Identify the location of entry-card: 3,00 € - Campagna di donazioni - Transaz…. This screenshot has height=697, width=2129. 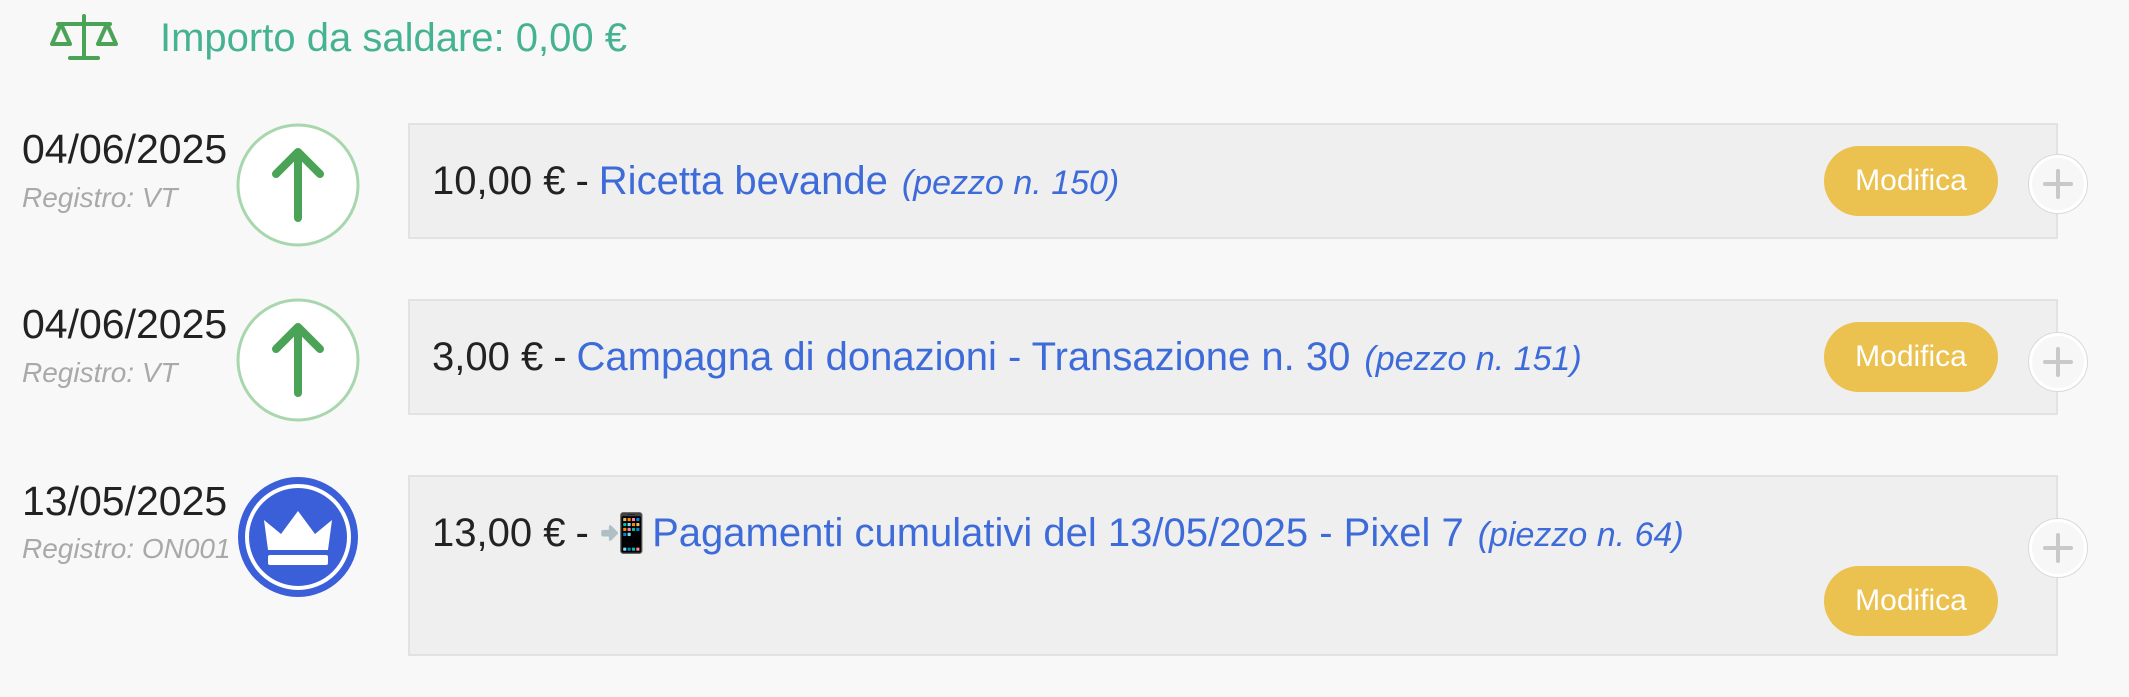
(1233, 357).